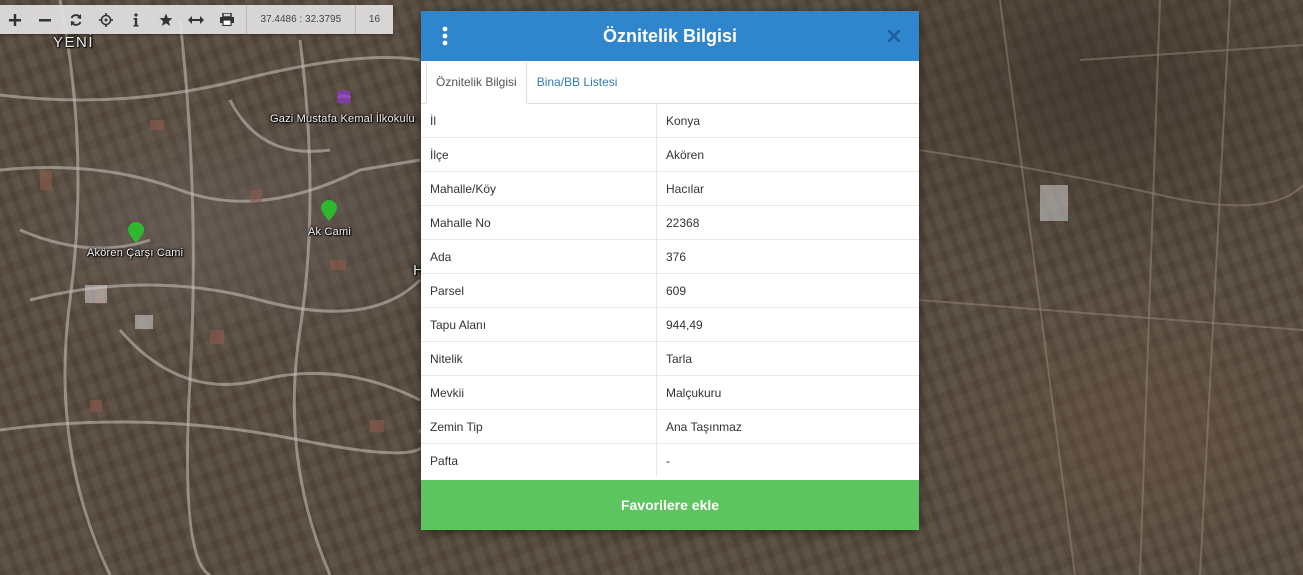 This screenshot has height=575, width=1303. I want to click on dialog-header: Öznitelik Bilgisi, so click(670, 36).